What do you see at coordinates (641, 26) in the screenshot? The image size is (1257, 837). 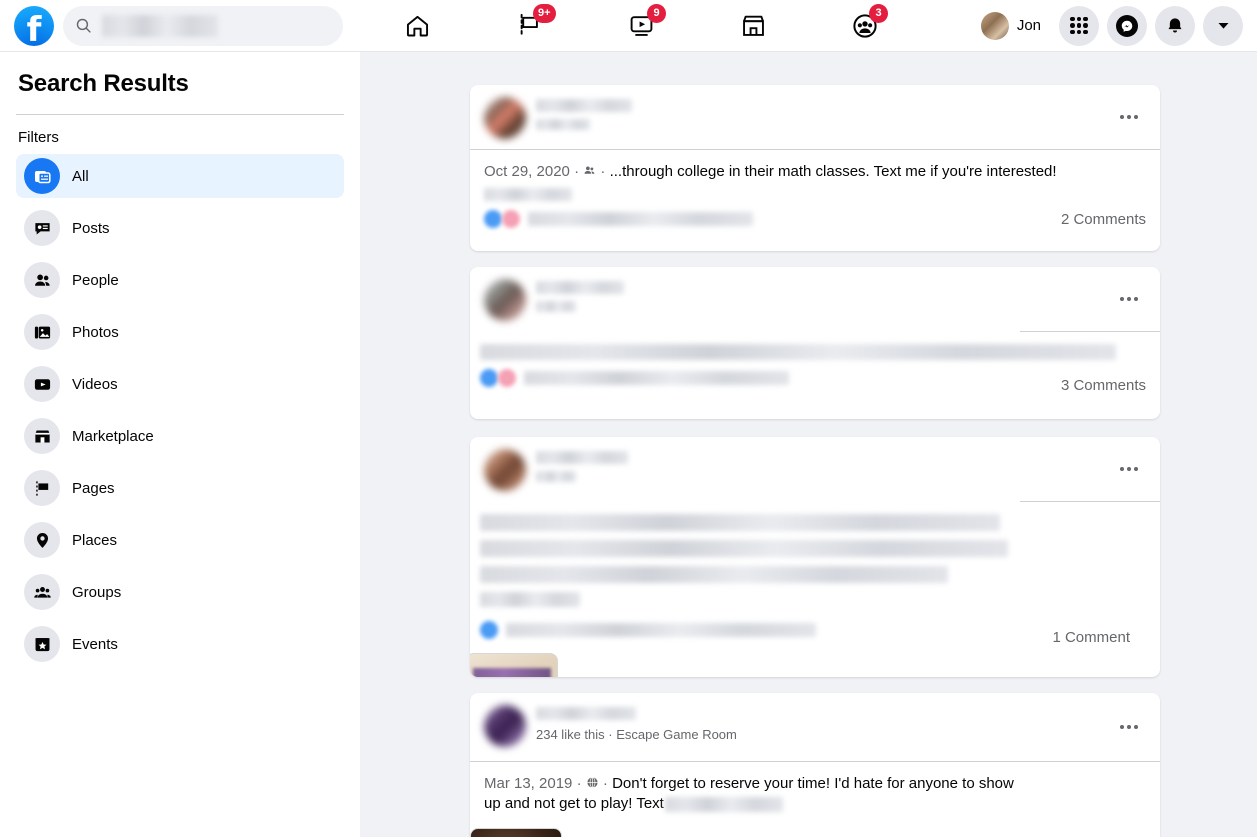 I see `nav-watch: 9` at bounding box center [641, 26].